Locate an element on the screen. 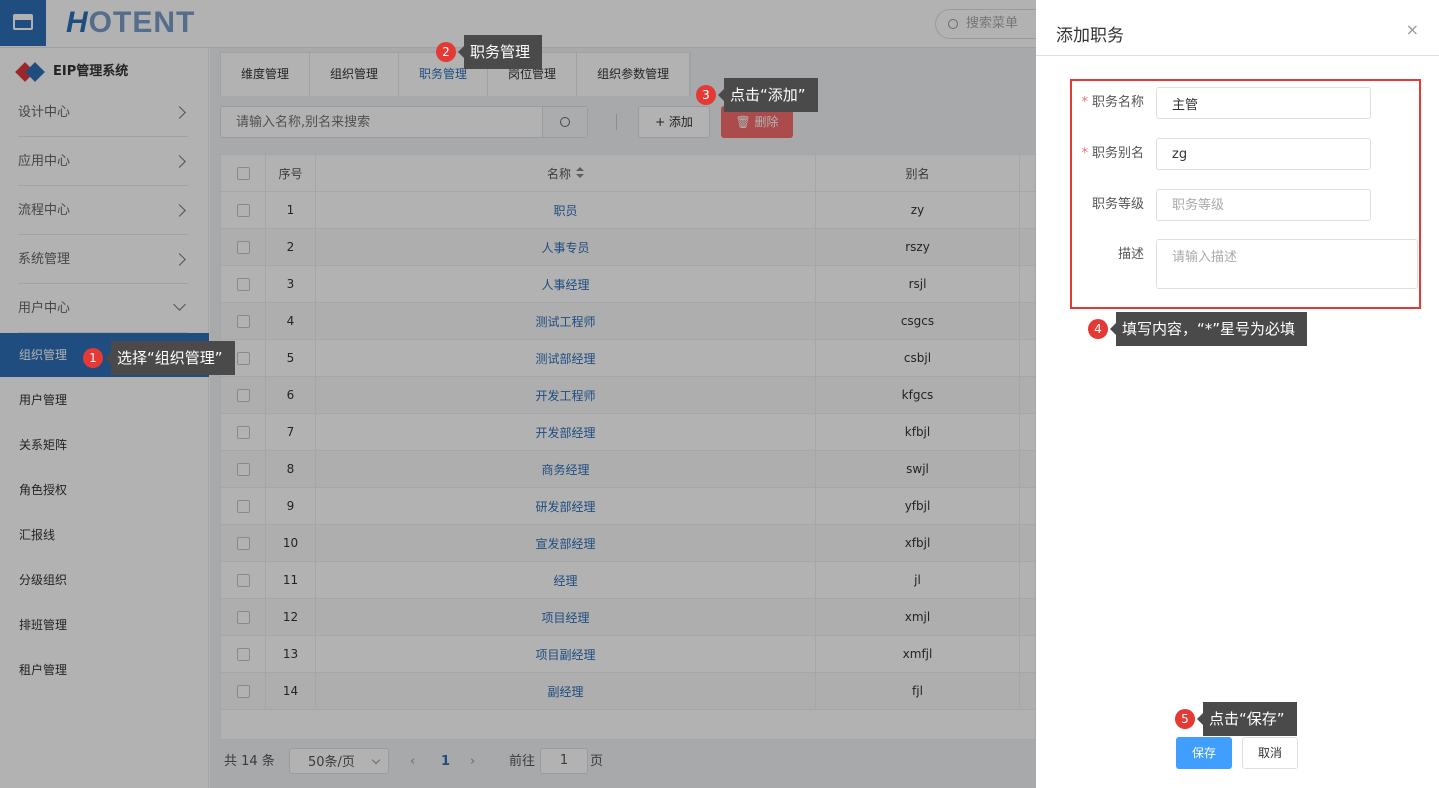  form-row-alias: * 职务别名 is located at coordinates (1237, 154).